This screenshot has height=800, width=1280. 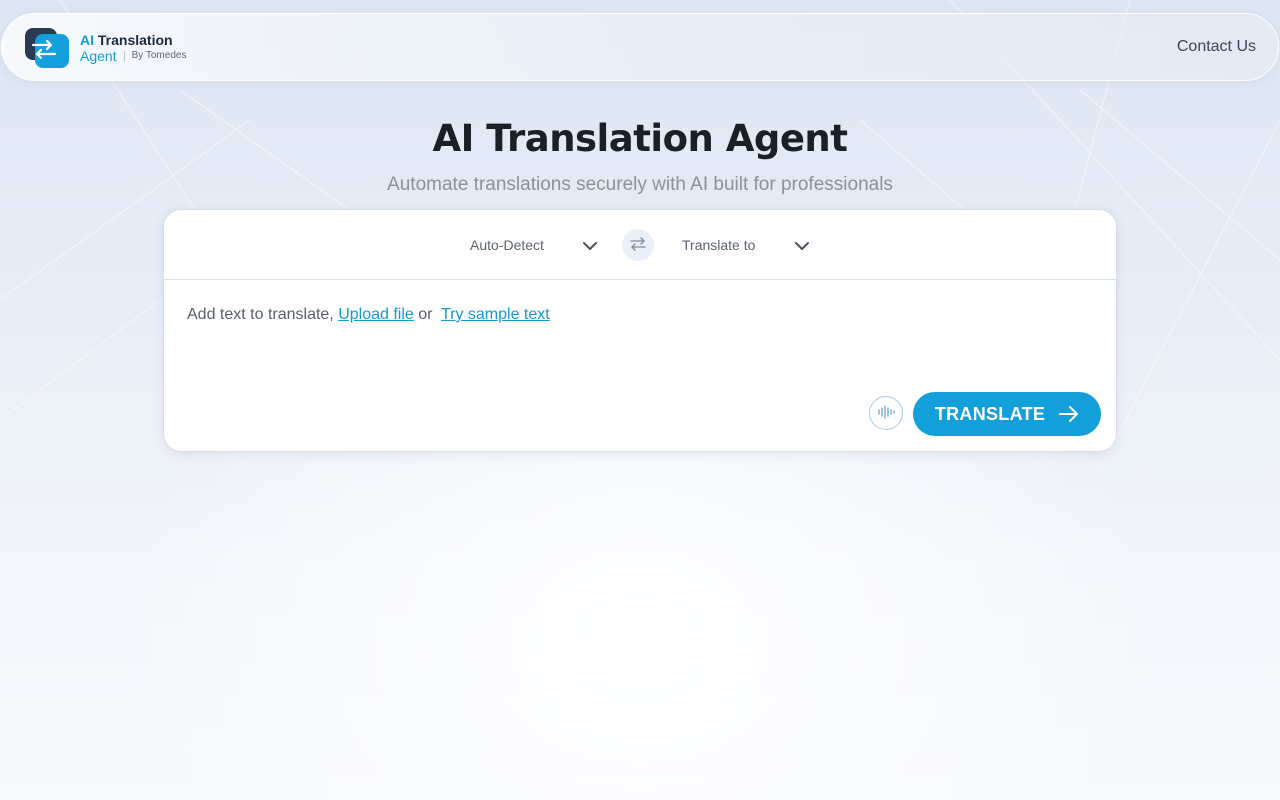 What do you see at coordinates (87, 40) in the screenshot?
I see `logo-ai-text: AI` at bounding box center [87, 40].